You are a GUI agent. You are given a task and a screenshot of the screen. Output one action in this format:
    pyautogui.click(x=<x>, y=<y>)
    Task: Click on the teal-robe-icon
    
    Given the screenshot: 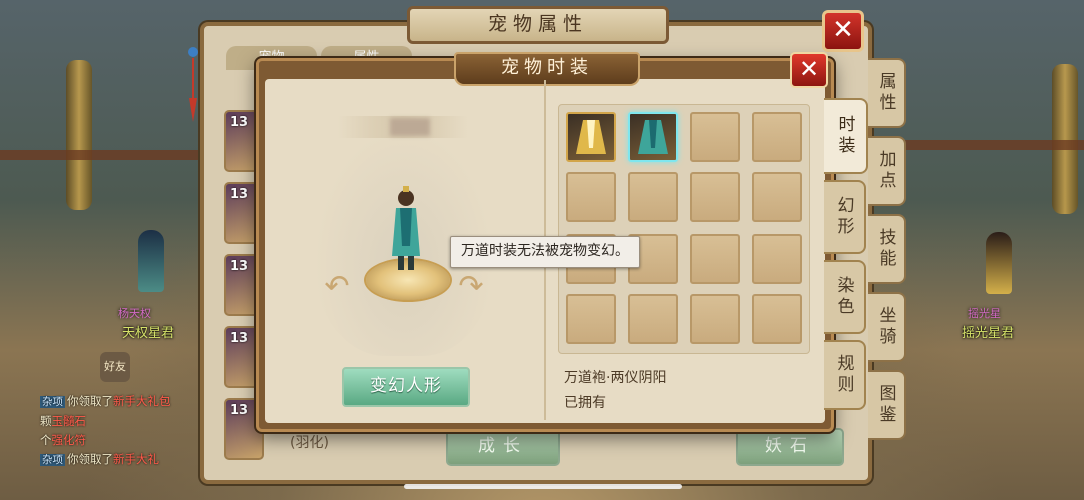 What is the action you would take?
    pyautogui.click(x=653, y=137)
    